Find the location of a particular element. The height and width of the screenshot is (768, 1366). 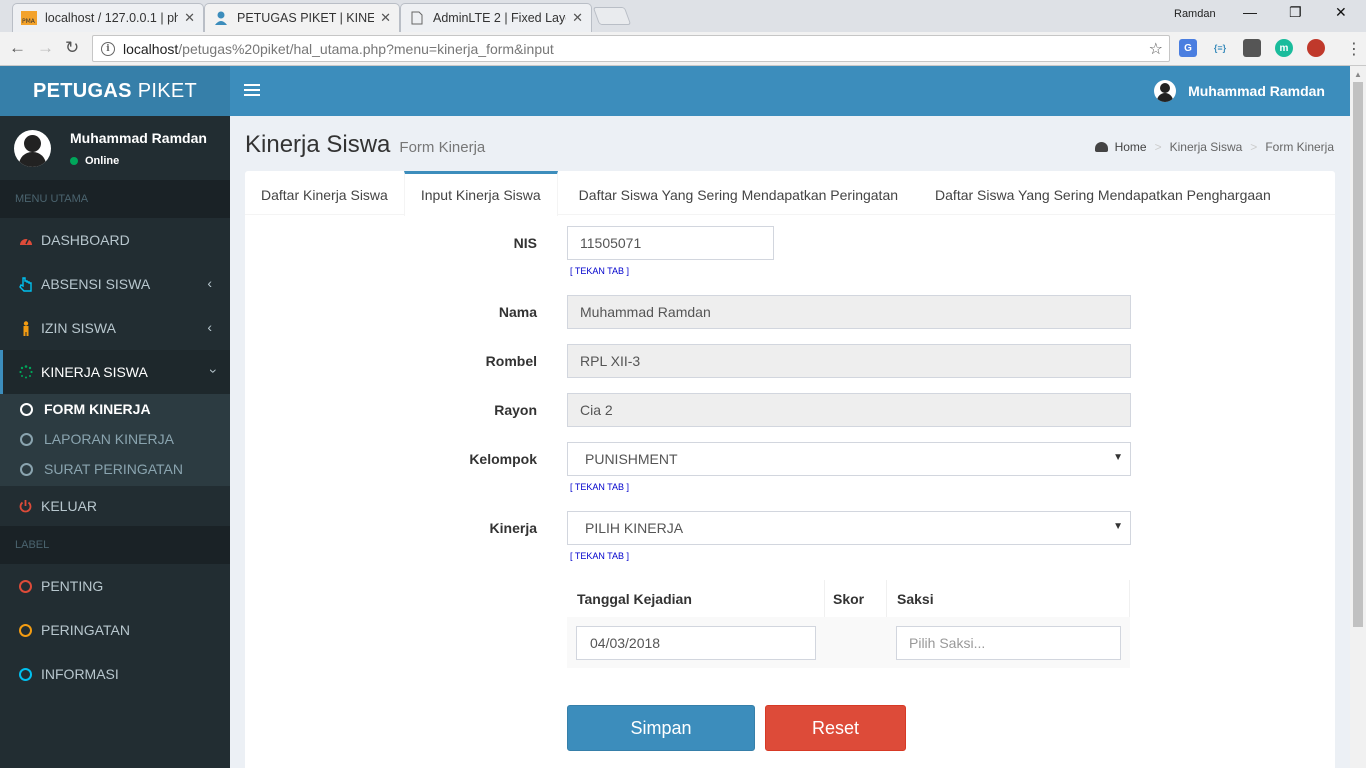

table-header-skor: Skor is located at coordinates (856, 598).